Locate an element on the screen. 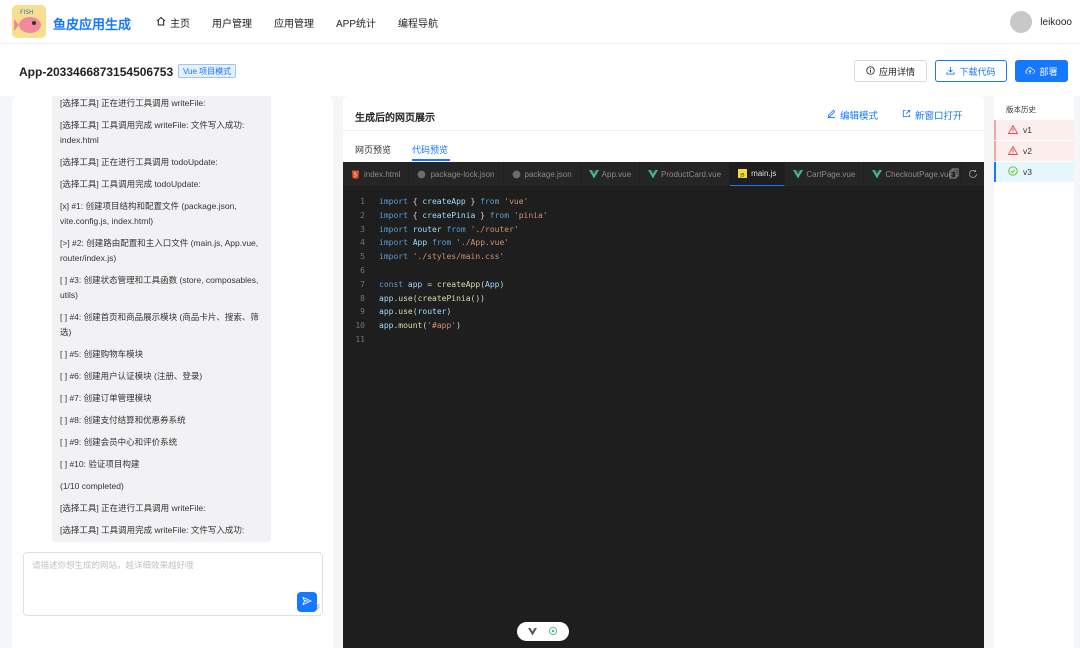 The height and width of the screenshot is (648, 1080). avatar is located at coordinates (1021, 22).